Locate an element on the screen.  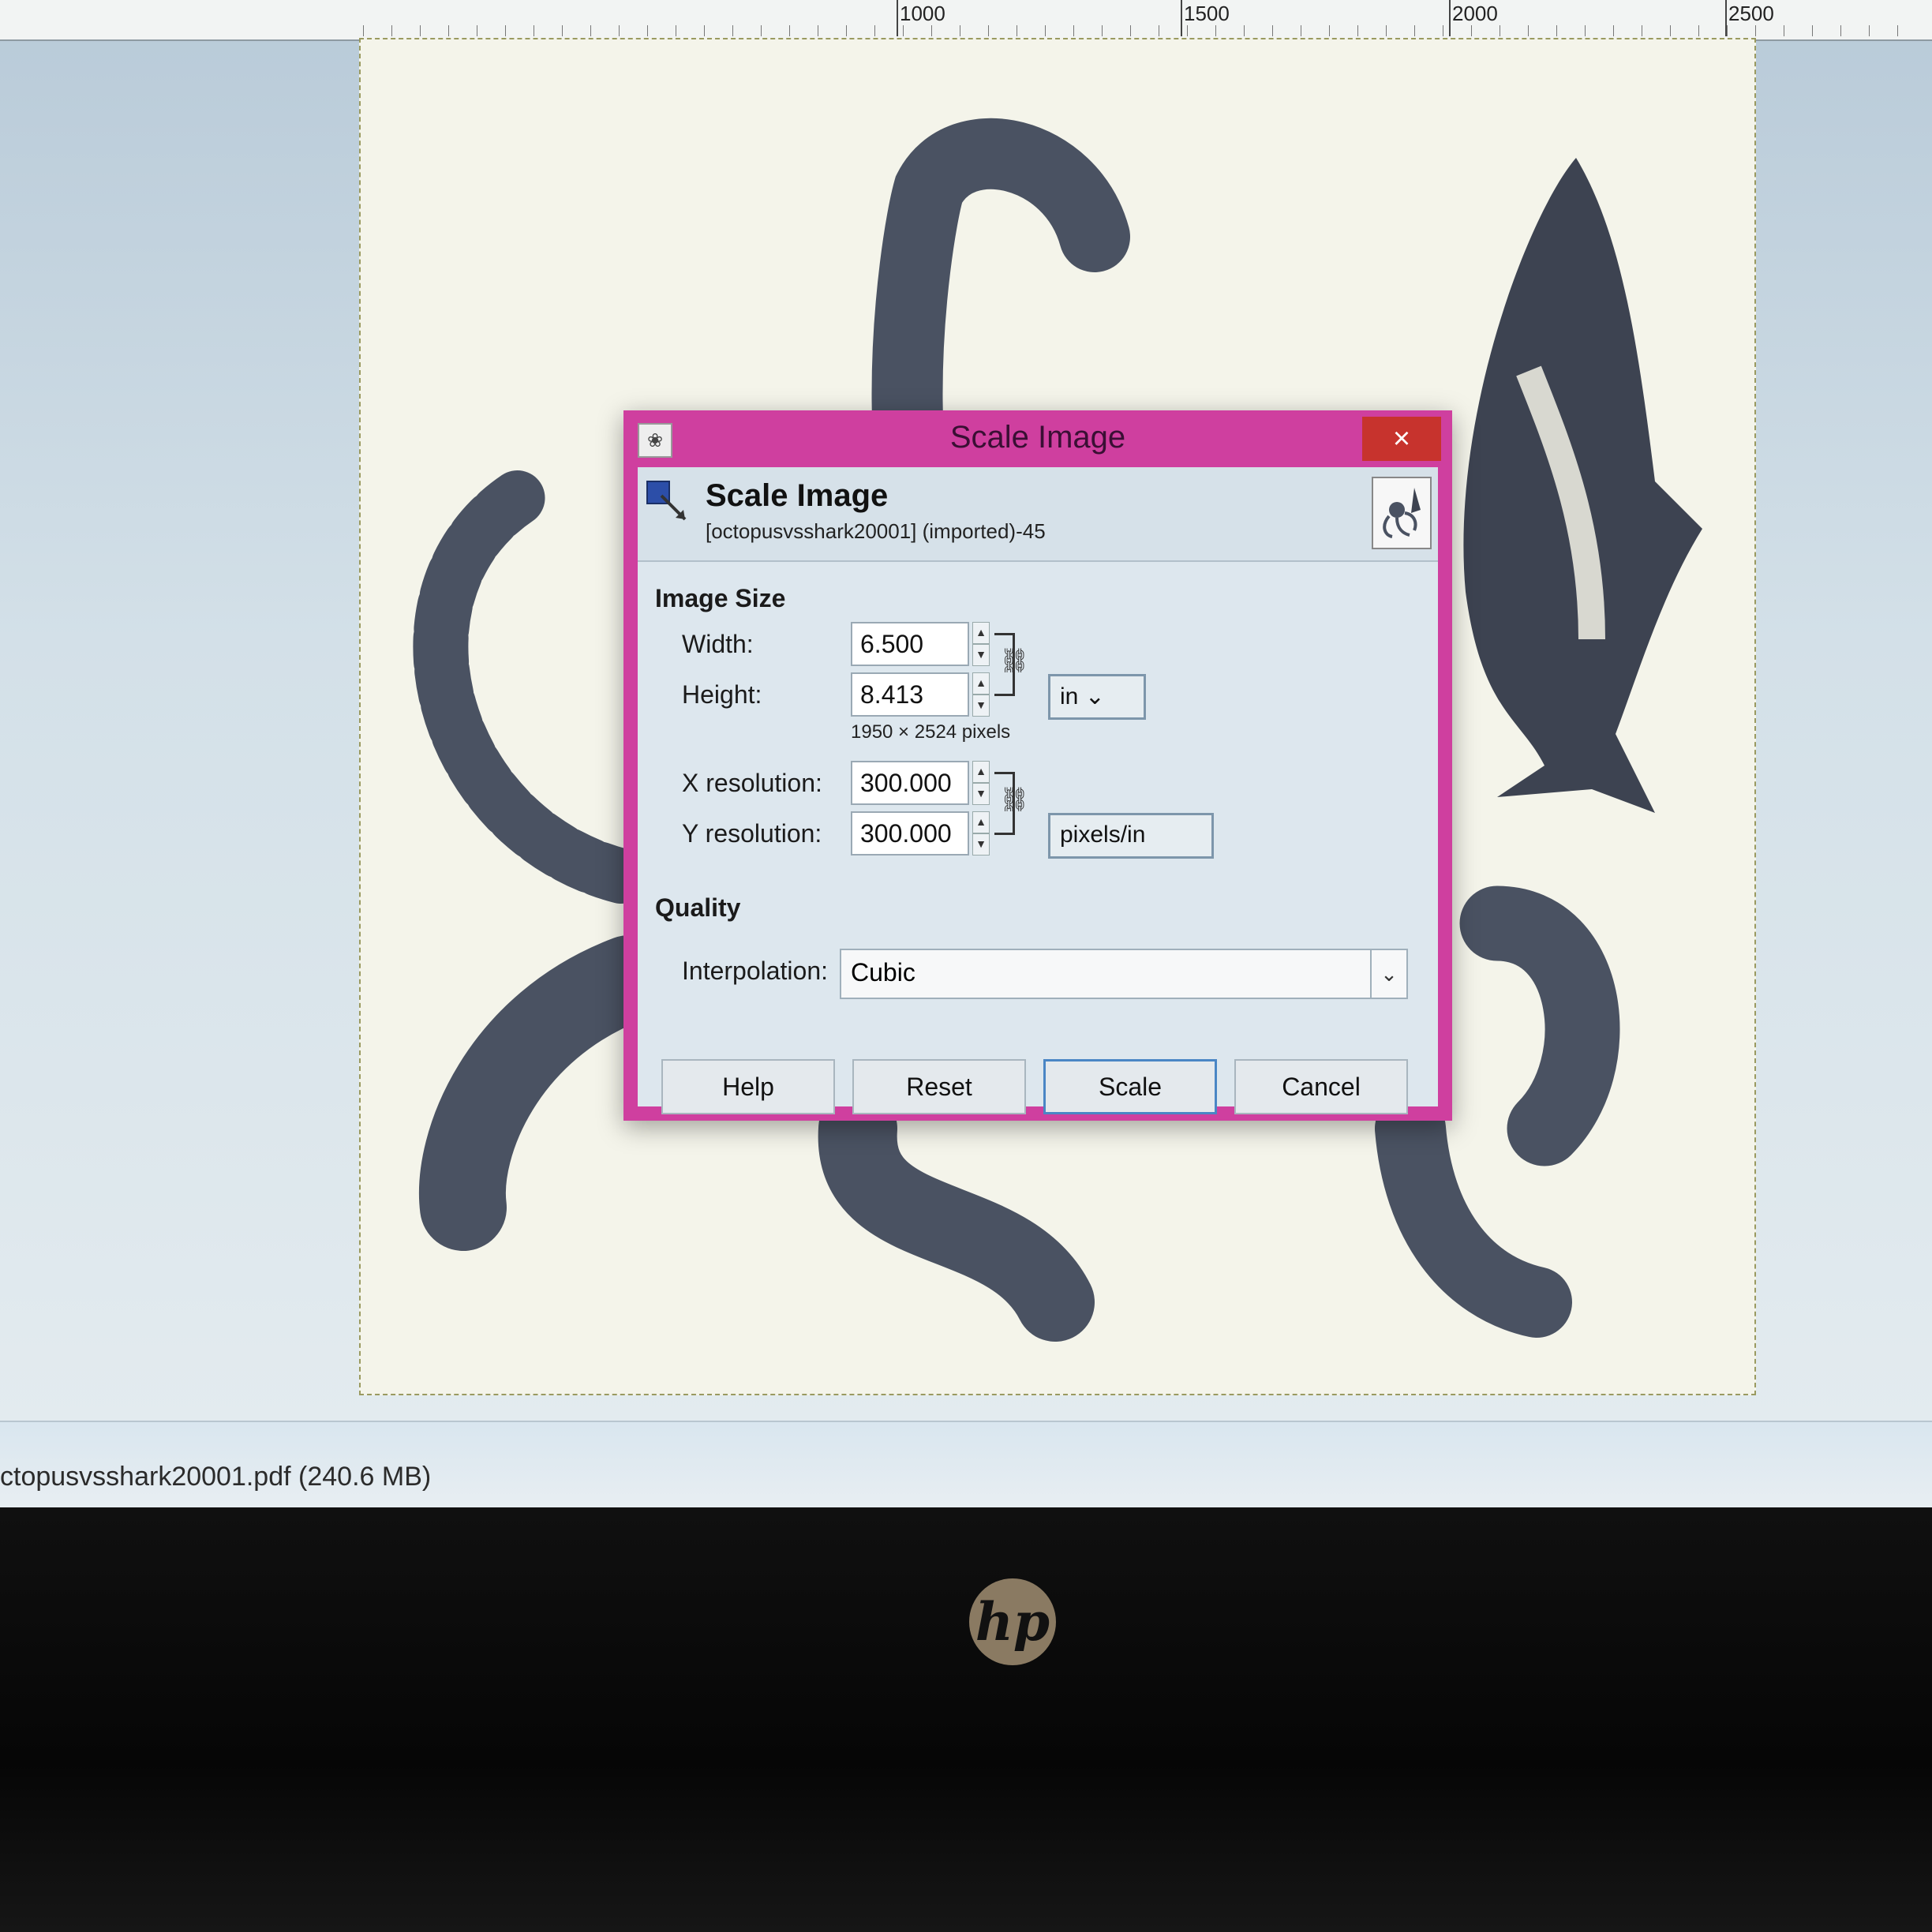
close-icon: × is located at coordinates (1401, 438).